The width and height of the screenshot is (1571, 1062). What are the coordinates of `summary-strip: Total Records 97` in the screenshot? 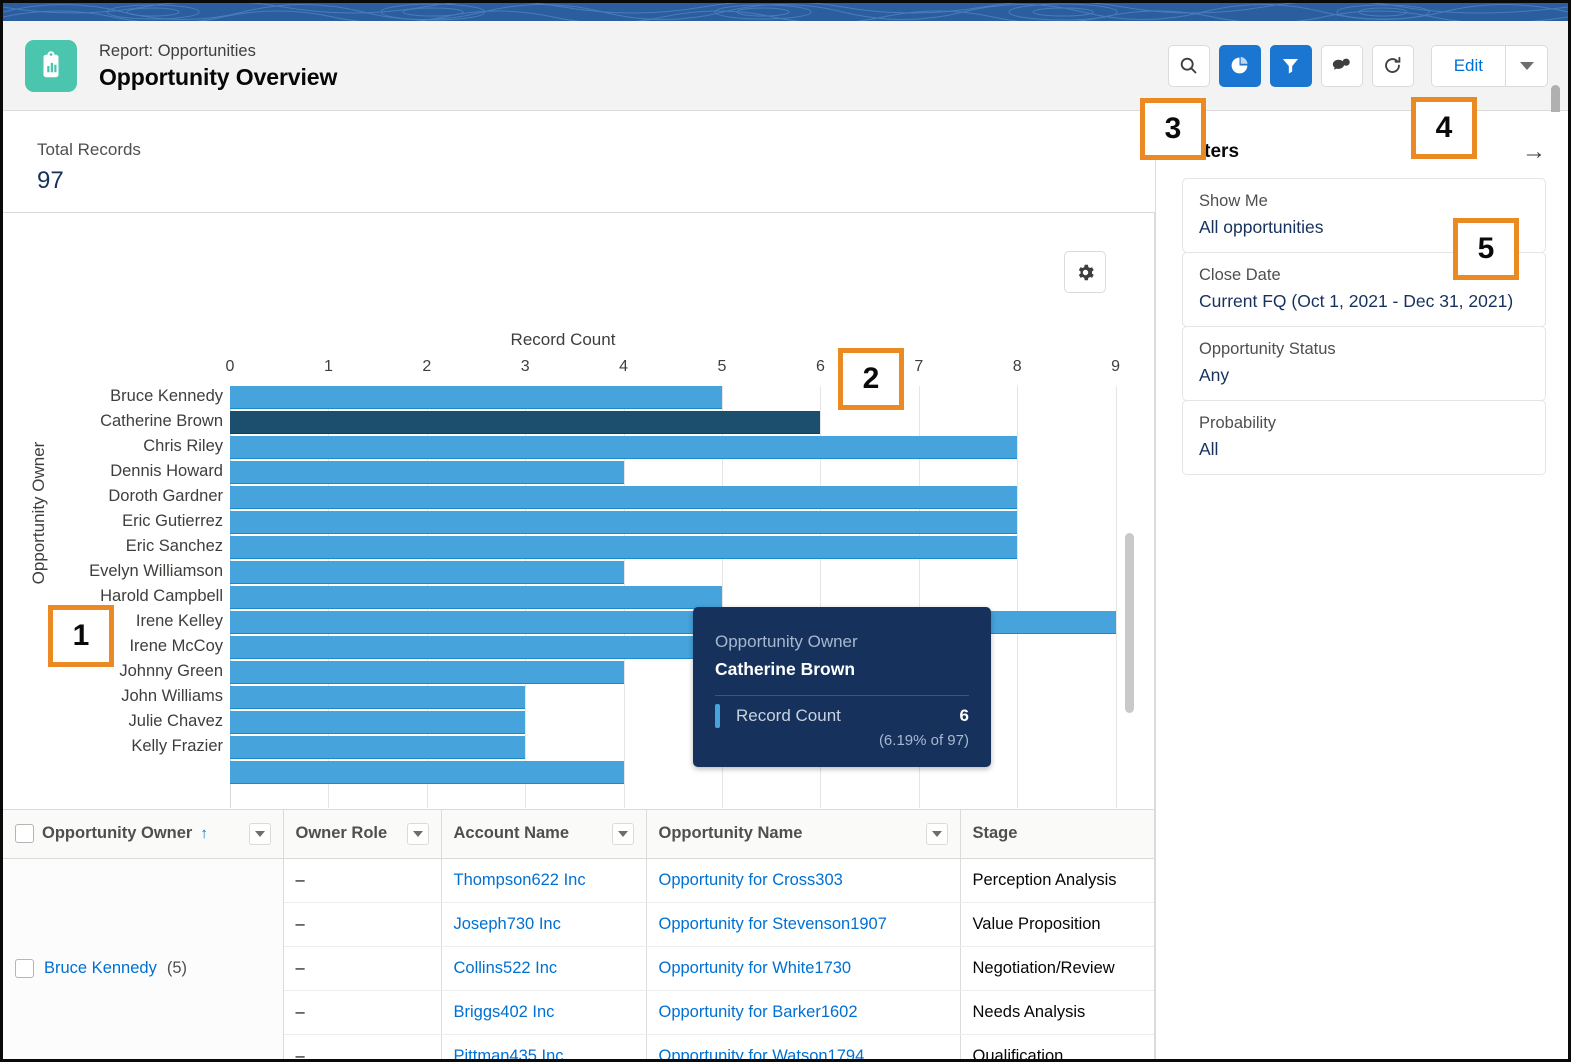 It's located at (579, 162).